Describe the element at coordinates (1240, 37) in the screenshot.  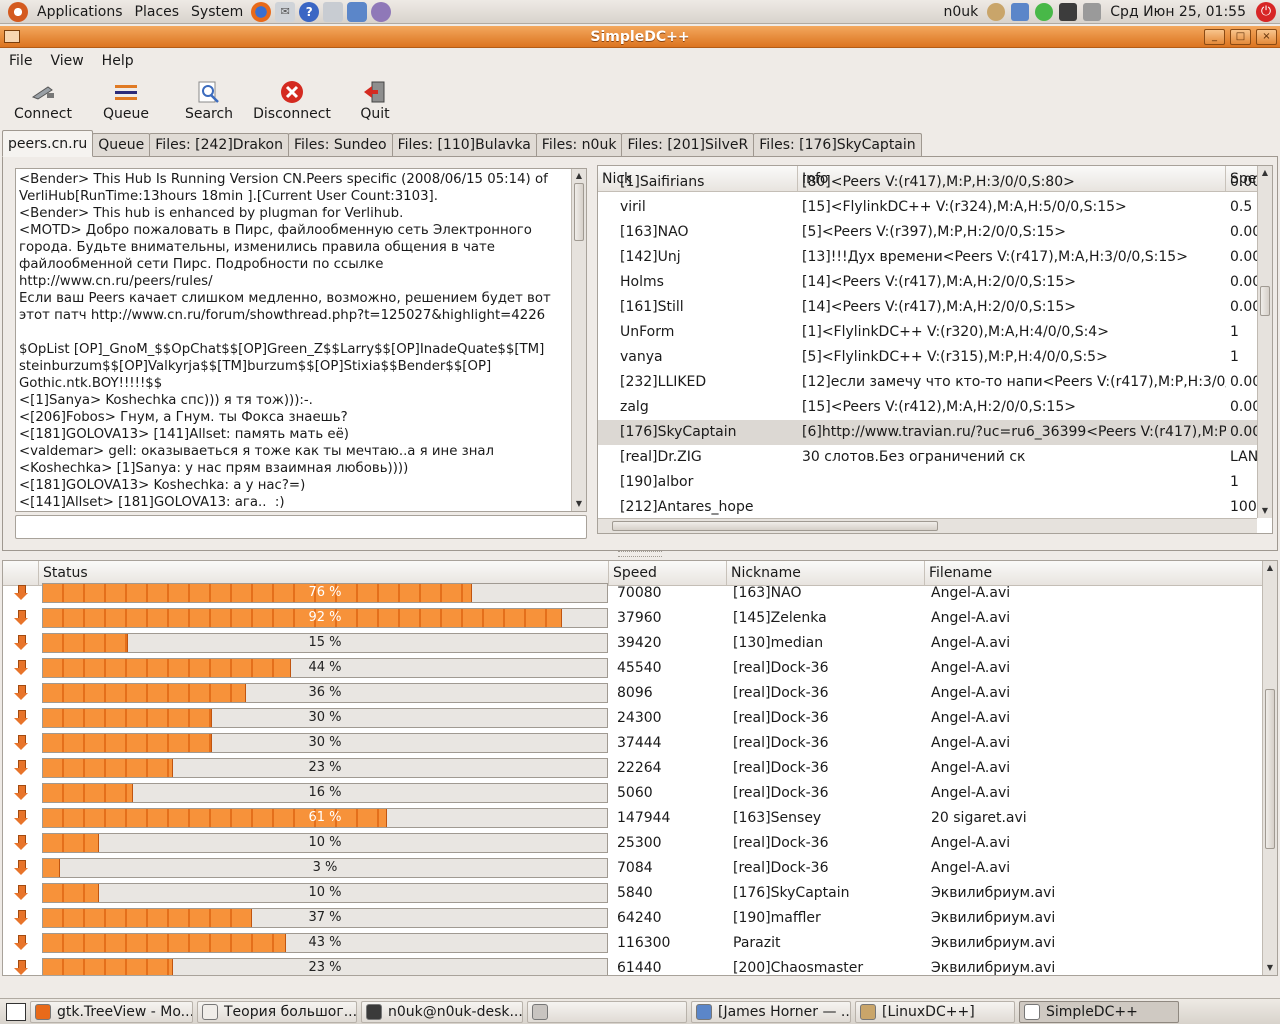
I see `maximize-icon: □` at that location.